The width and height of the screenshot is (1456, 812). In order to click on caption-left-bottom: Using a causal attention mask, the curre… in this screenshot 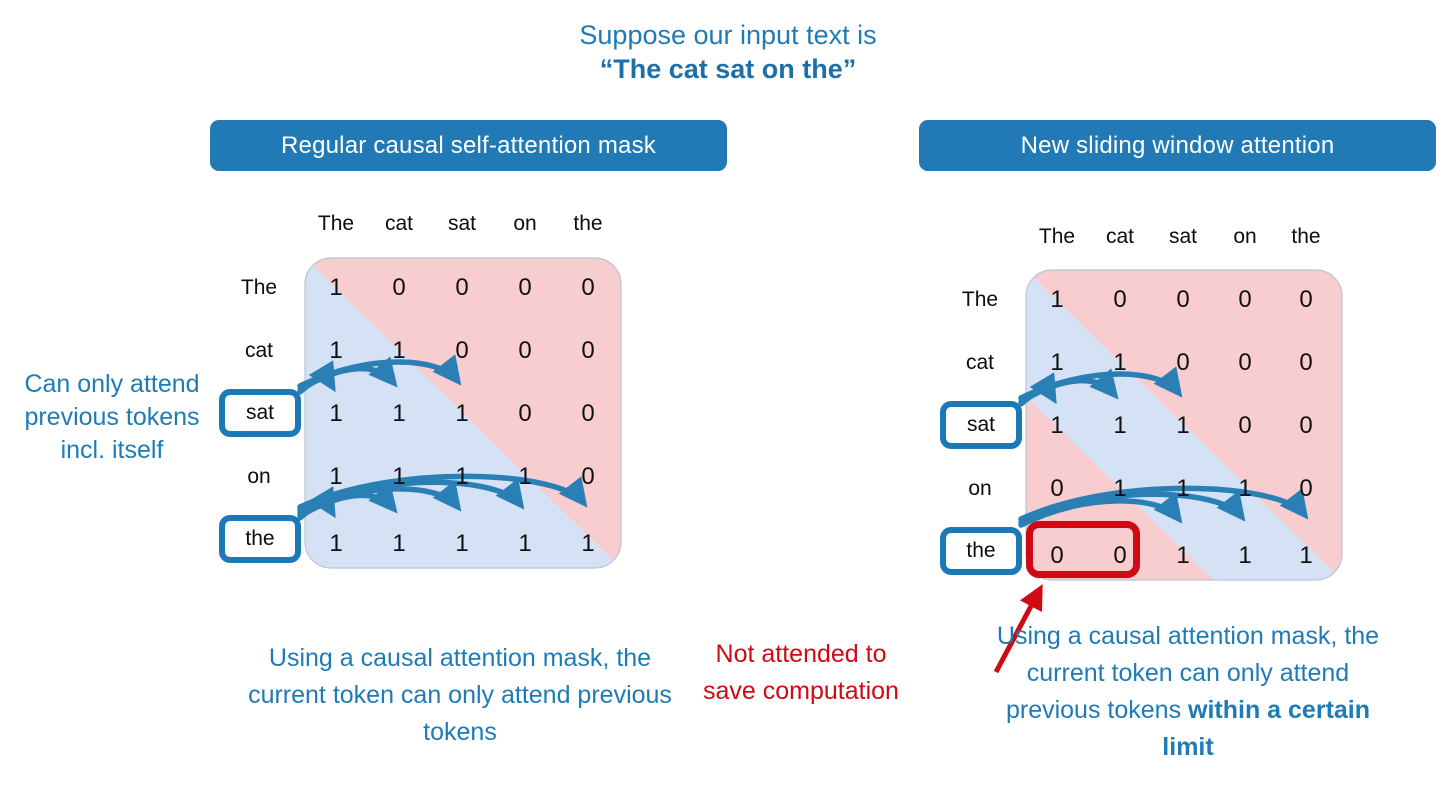, I will do `click(460, 695)`.